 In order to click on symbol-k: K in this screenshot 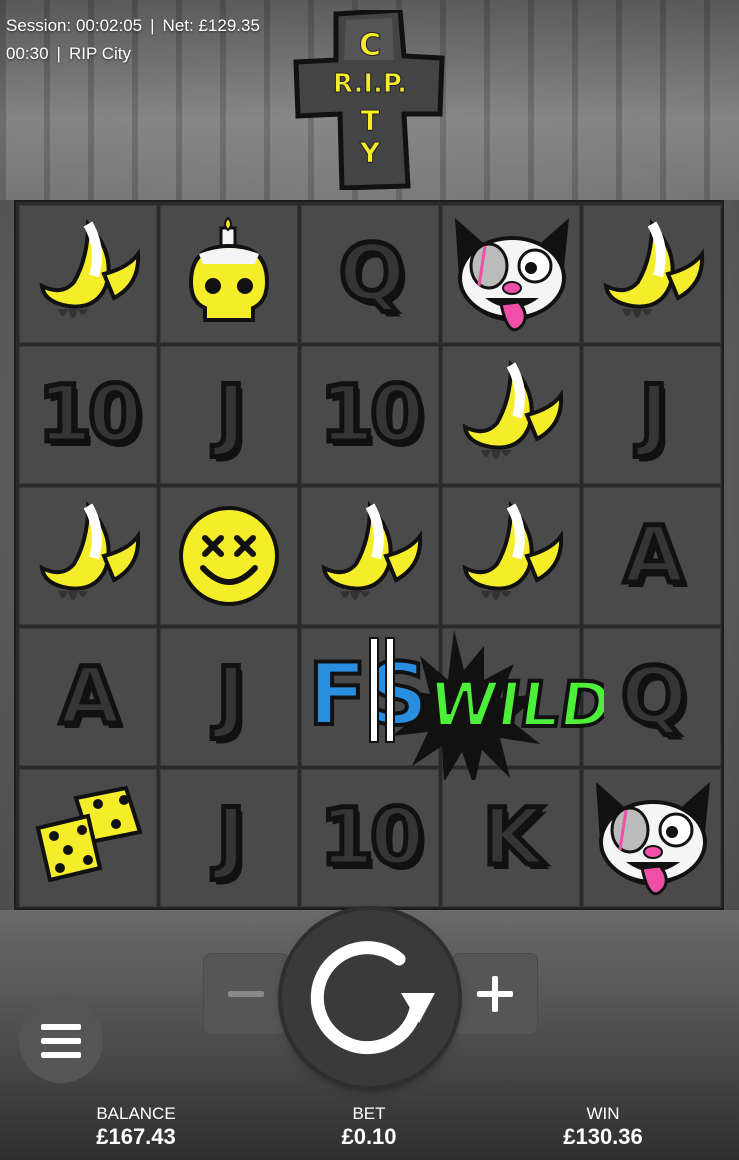, I will do `click(513, 838)`.